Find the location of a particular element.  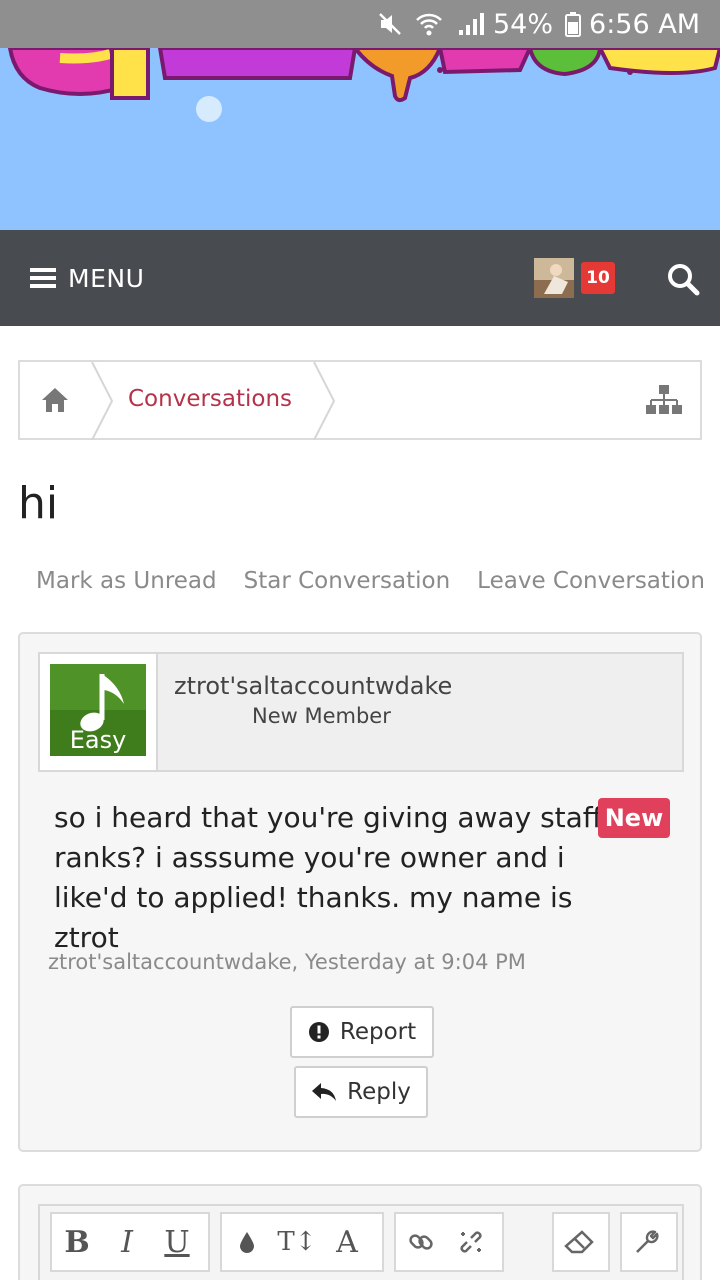

bold-button: B is located at coordinates (77, 1242).